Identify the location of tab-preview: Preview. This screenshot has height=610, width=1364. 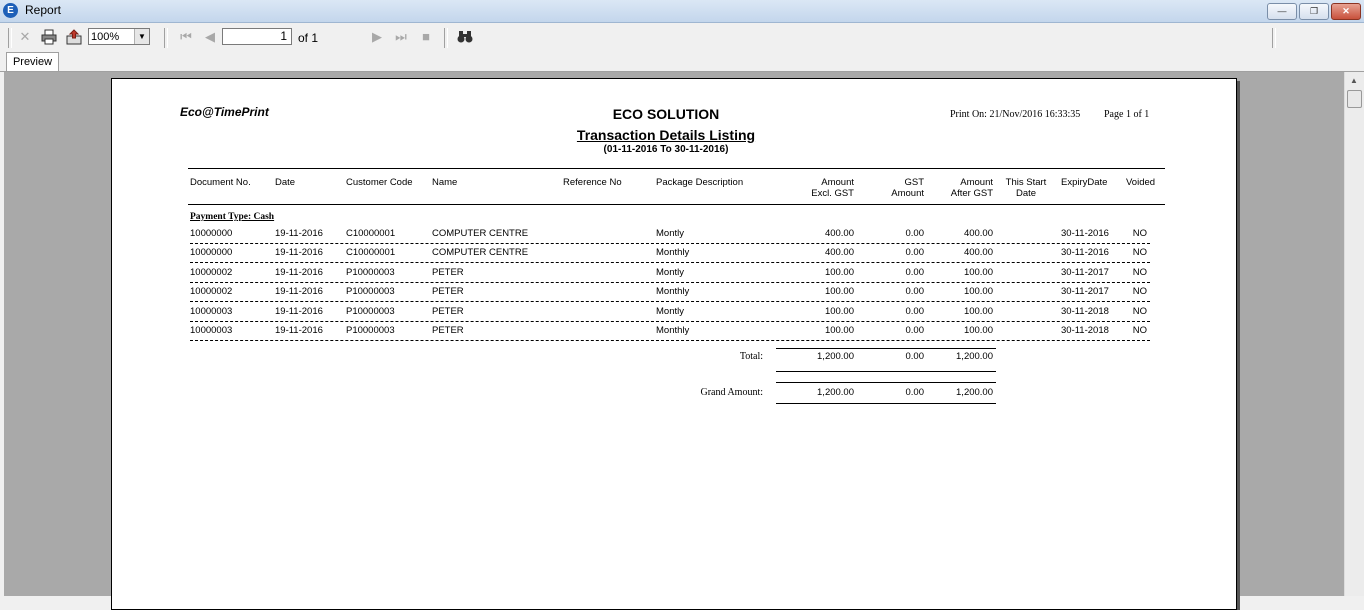
(32, 62).